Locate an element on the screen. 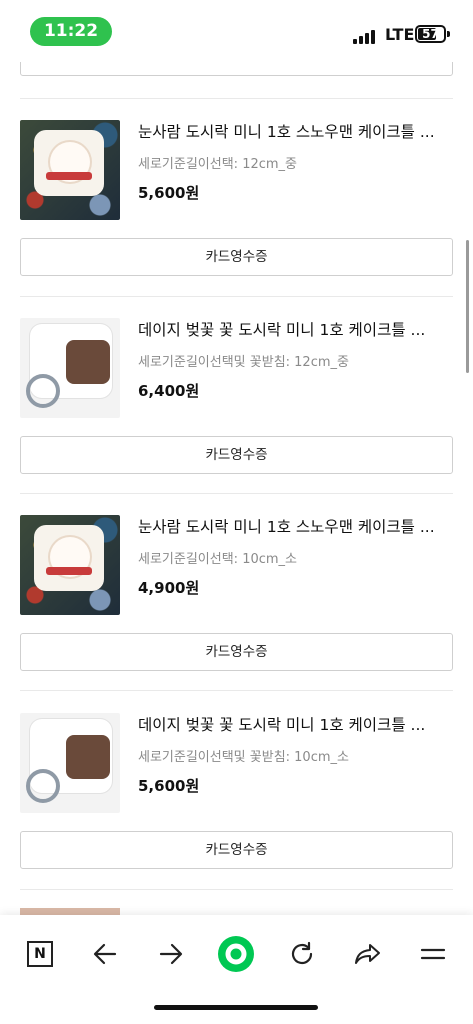  battery-level: 57 is located at coordinates (430, 34).